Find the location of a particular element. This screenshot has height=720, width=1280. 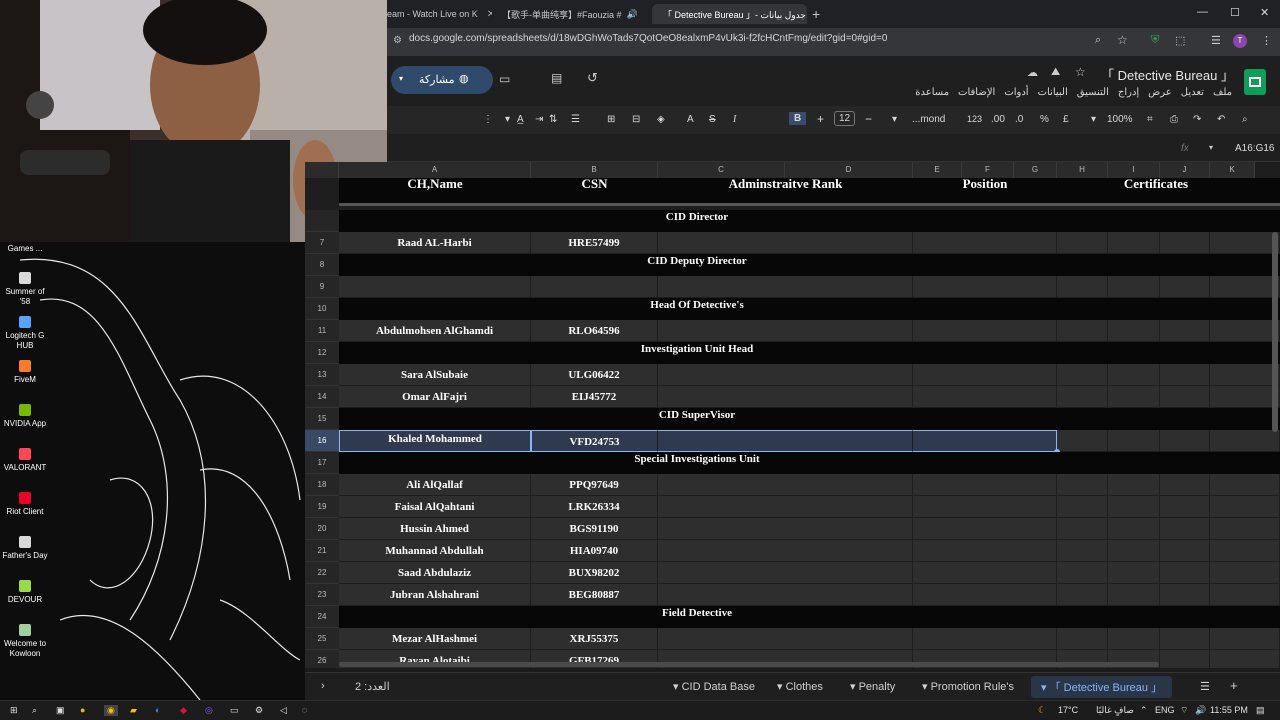

cell-name: Sara AlSubaie is located at coordinates (435, 375).